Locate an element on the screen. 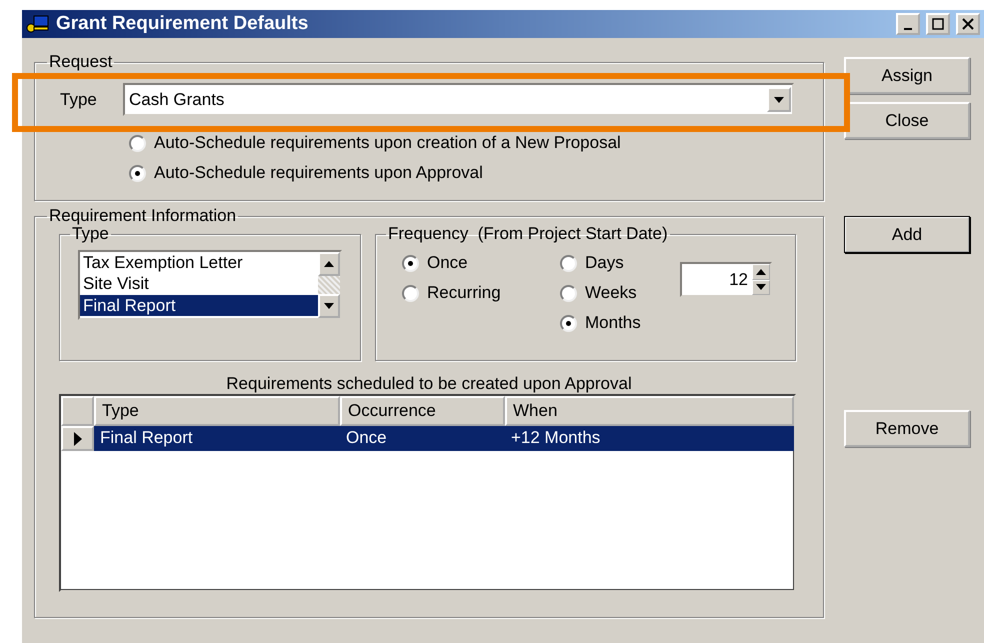  group-label: Frequency (From Project Start Date) is located at coordinates (528, 233).